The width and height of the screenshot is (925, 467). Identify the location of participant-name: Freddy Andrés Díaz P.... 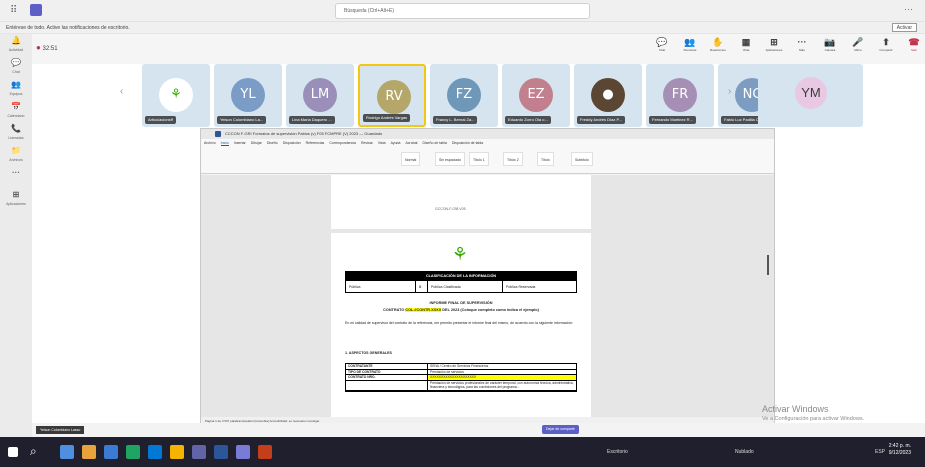
(601, 120).